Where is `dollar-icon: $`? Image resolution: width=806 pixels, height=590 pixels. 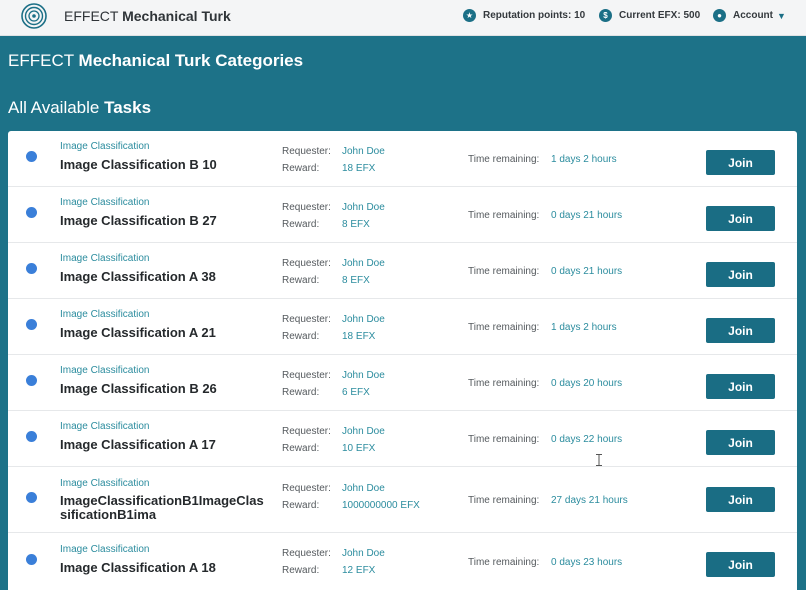
dollar-icon: $ is located at coordinates (605, 15).